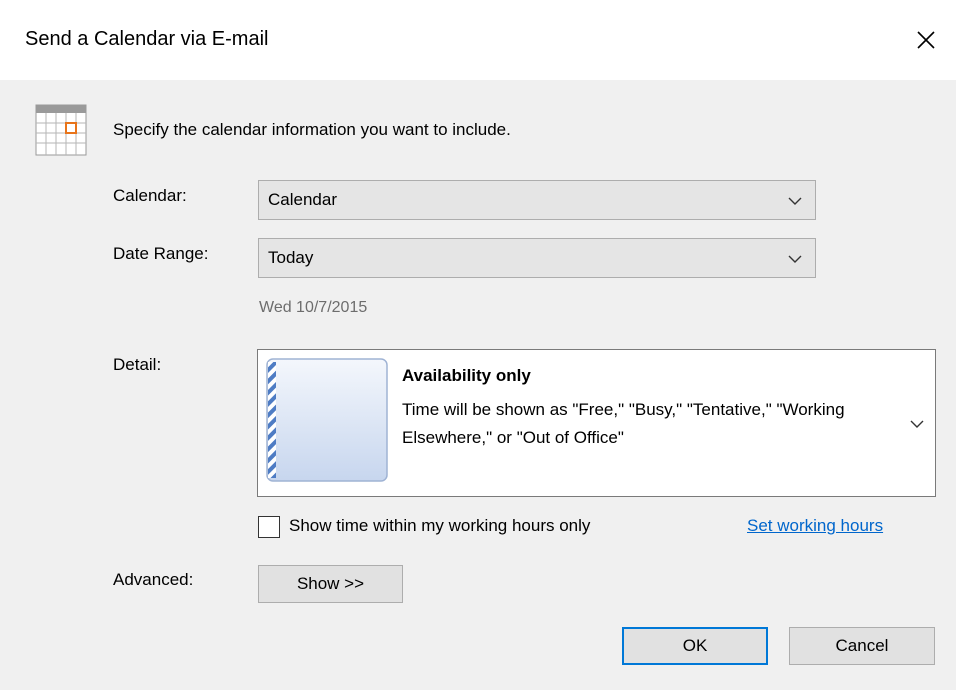 This screenshot has height=690, width=956. Describe the element at coordinates (695, 646) in the screenshot. I see `ok-button: OK` at that location.